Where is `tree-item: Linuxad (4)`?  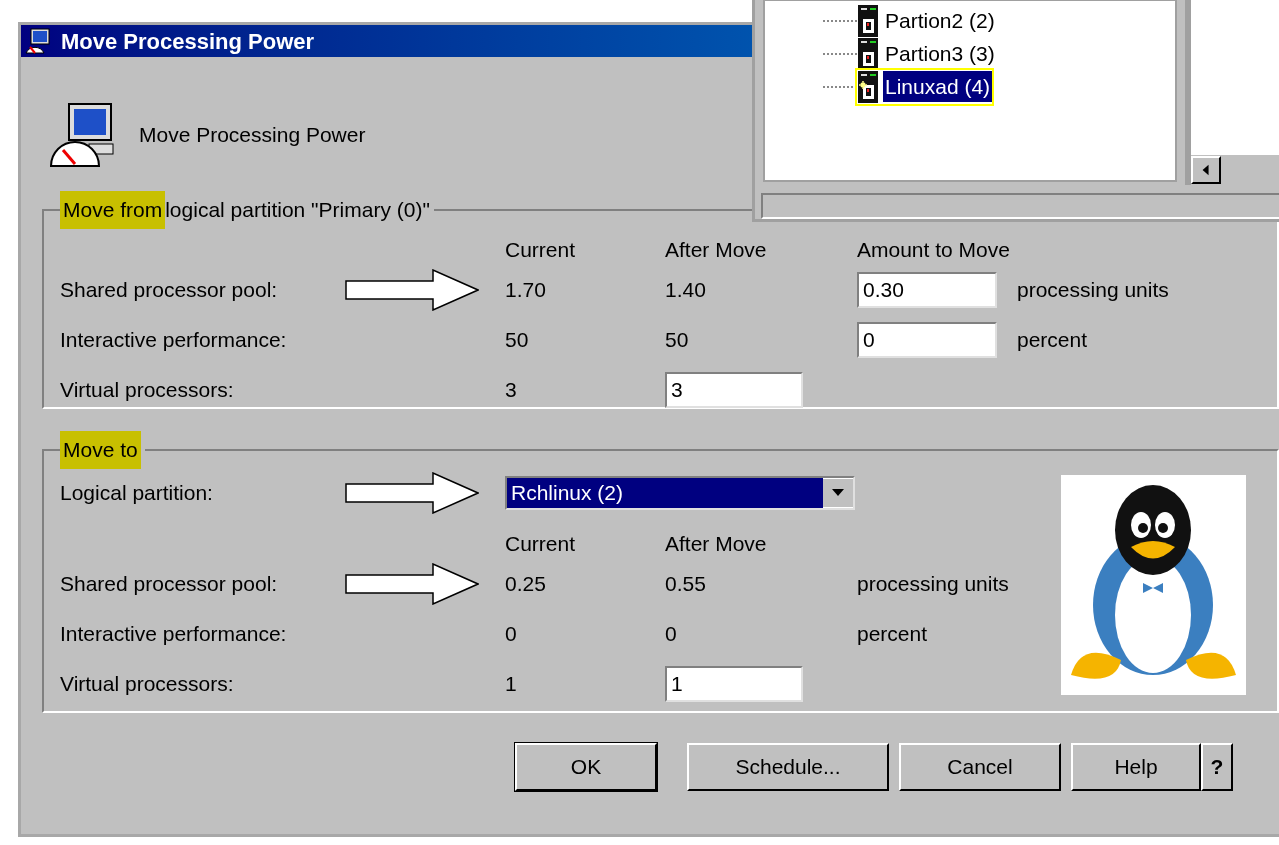 tree-item: Linuxad (4) is located at coordinates (938, 86).